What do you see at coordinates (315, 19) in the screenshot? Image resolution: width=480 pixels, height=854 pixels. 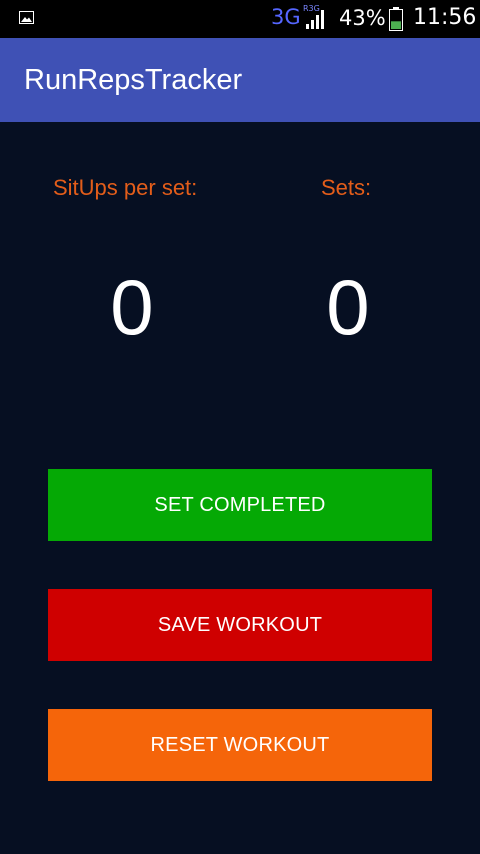 I see `signal-icon` at bounding box center [315, 19].